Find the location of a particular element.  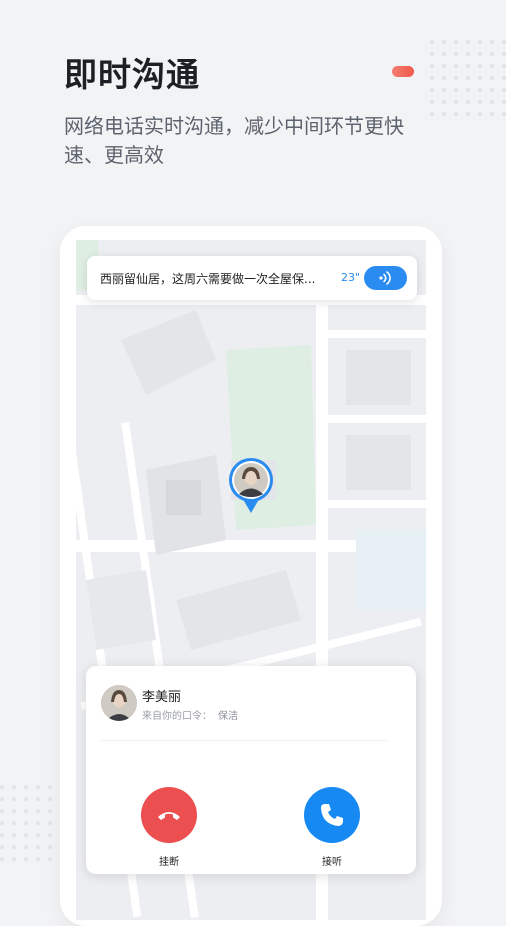

hangup-icon is located at coordinates (169, 816).